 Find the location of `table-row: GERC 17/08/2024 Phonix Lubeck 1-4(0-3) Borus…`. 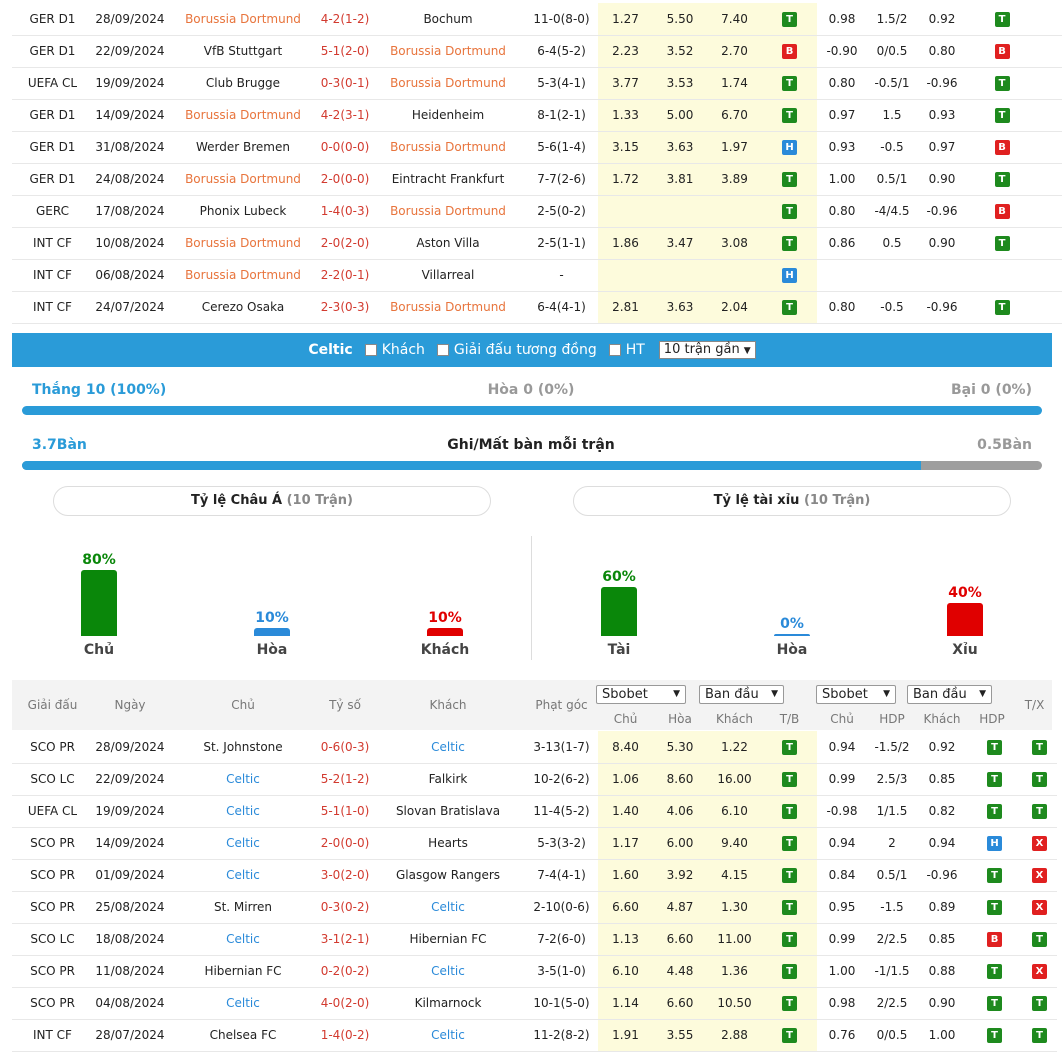

table-row: GERC 17/08/2024 Phonix Lubeck 1-4(0-3) Borus… is located at coordinates (537, 211).